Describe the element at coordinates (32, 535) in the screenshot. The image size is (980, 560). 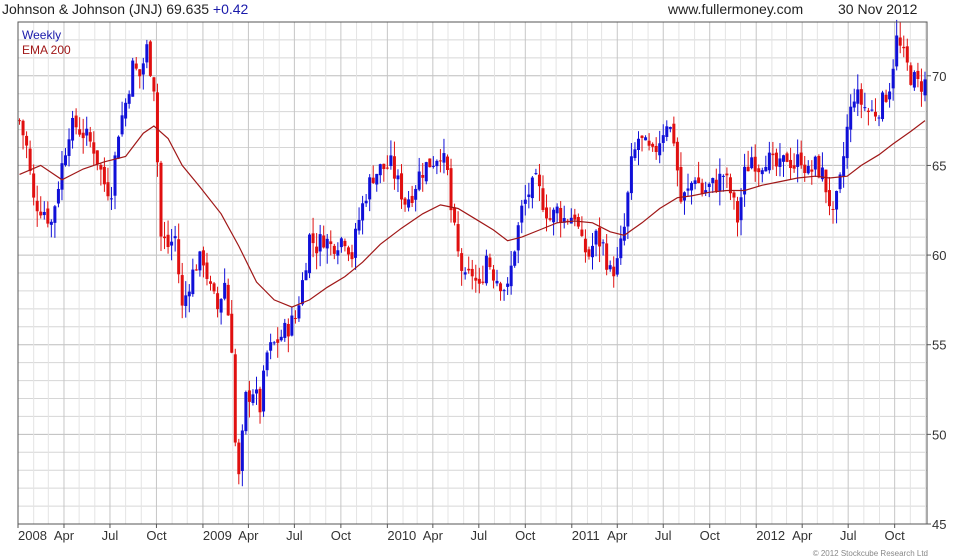
I see `x-tick-label: 2008` at that location.